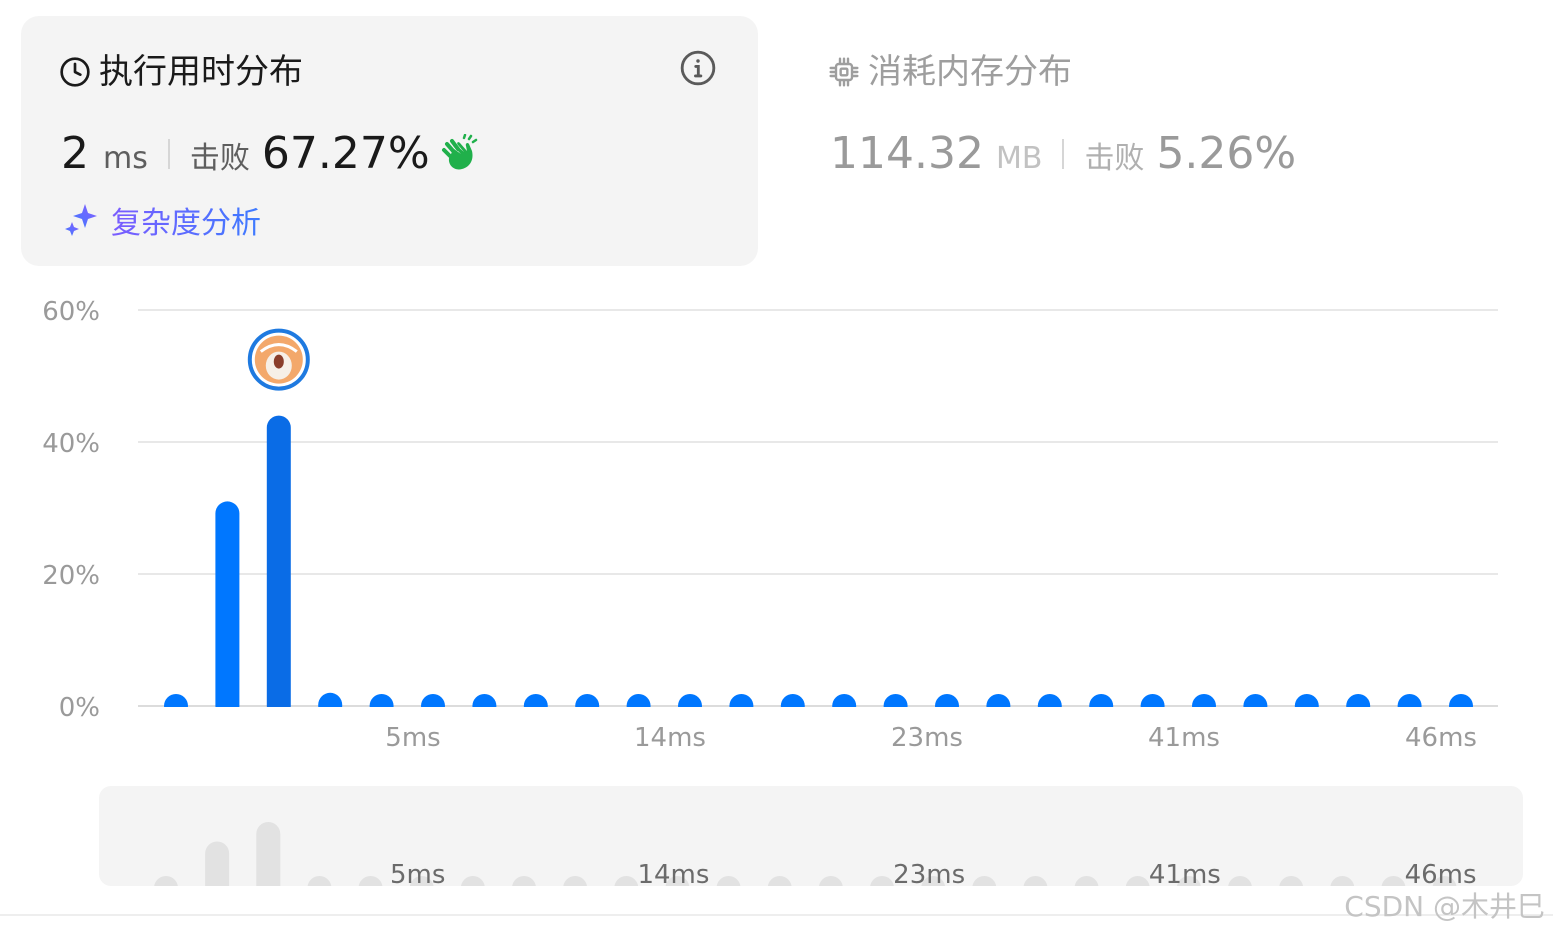 The height and width of the screenshot is (931, 1553). I want to click on runtime-title-text: 执行用时分布, so click(201, 72).